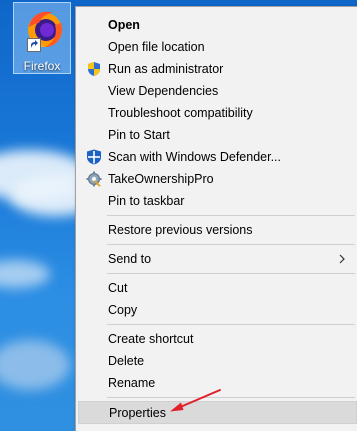 The image size is (357, 431). Describe the element at coordinates (342, 259) in the screenshot. I see `chevron-right-icon` at that location.